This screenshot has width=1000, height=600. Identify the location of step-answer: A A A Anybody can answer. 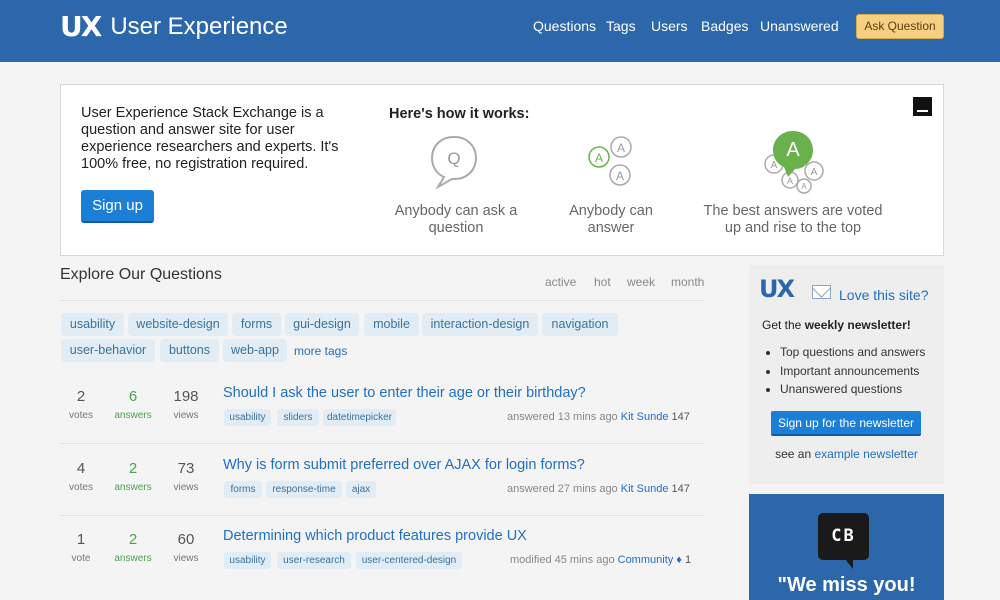
(611, 165).